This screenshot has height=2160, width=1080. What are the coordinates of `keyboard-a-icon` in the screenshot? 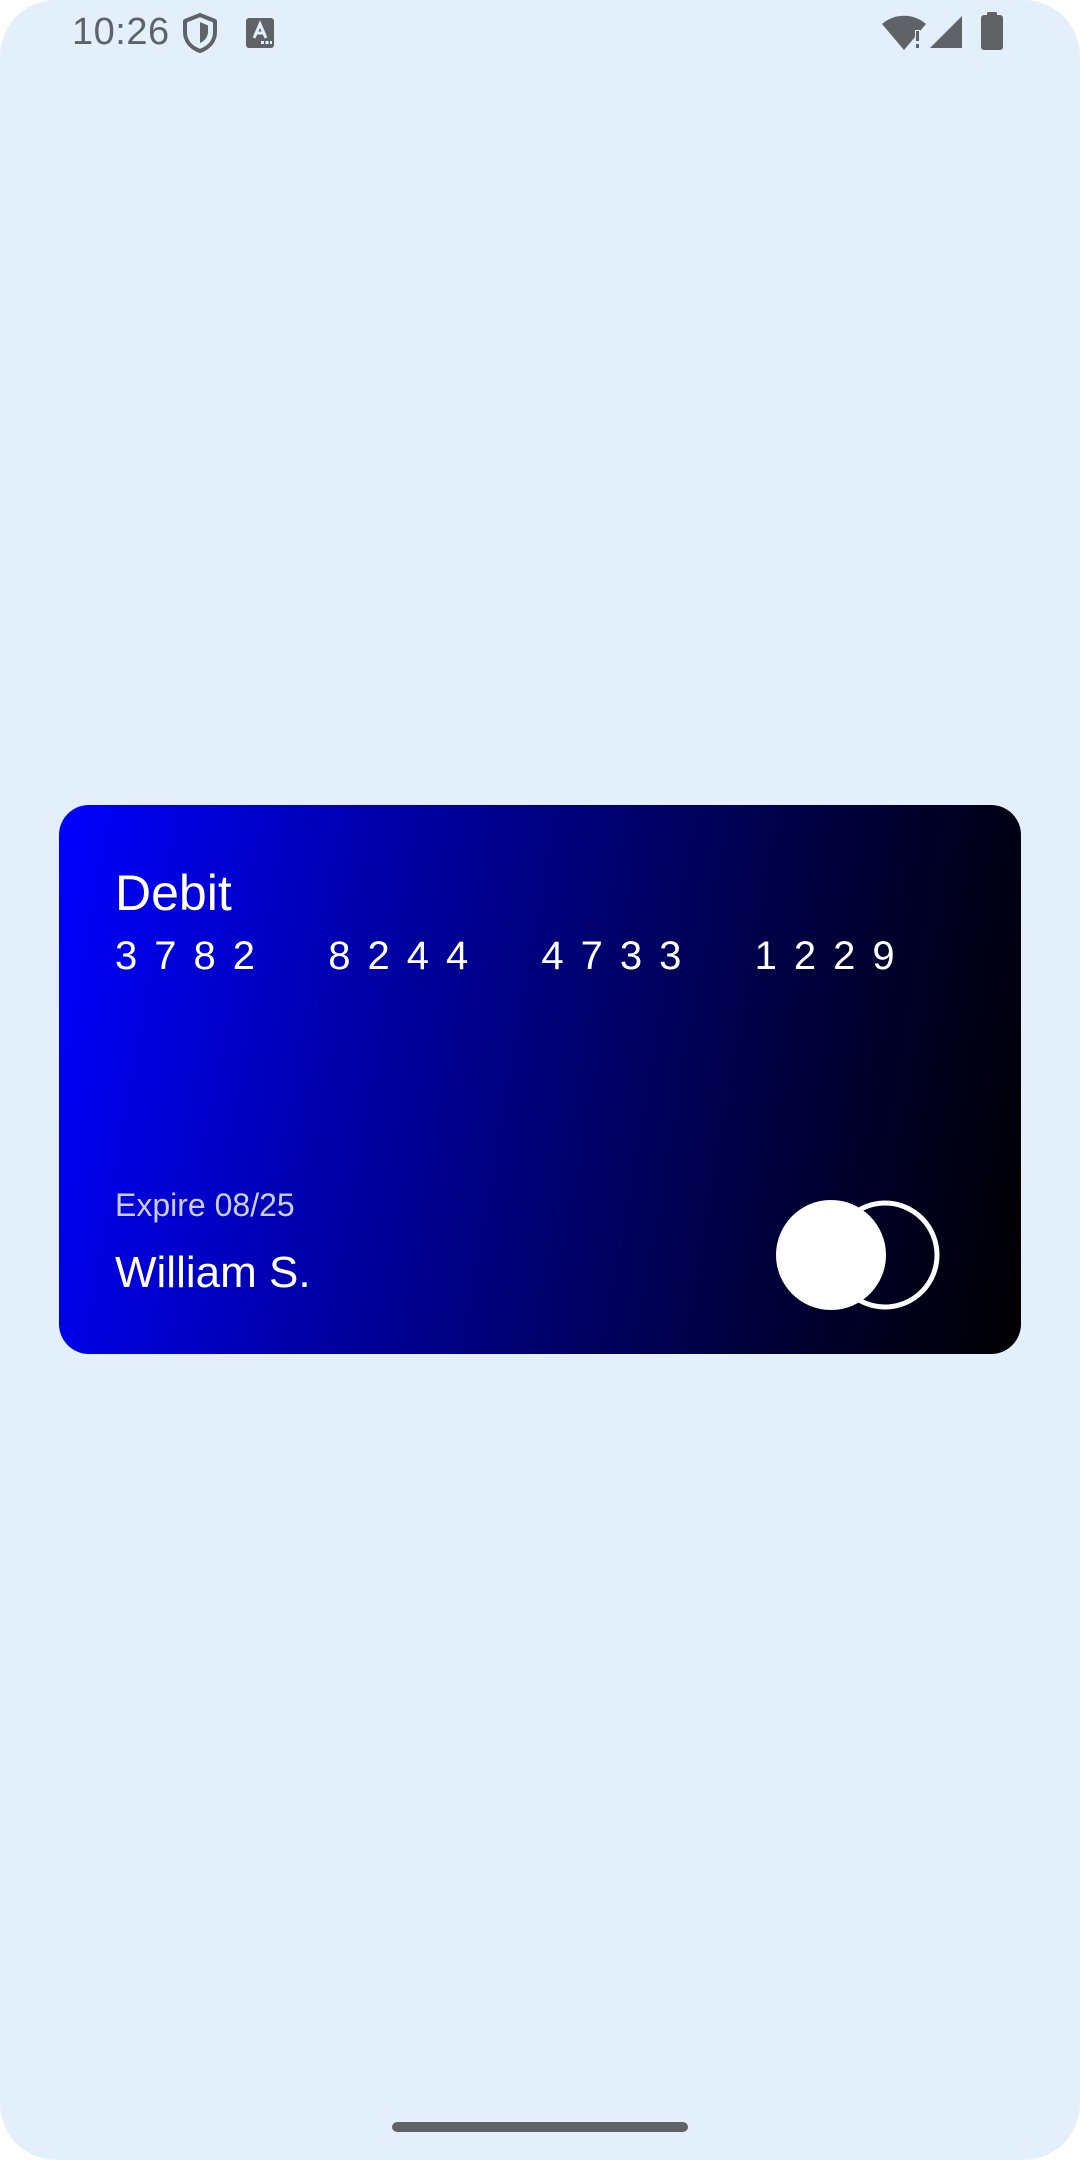 It's located at (260, 33).